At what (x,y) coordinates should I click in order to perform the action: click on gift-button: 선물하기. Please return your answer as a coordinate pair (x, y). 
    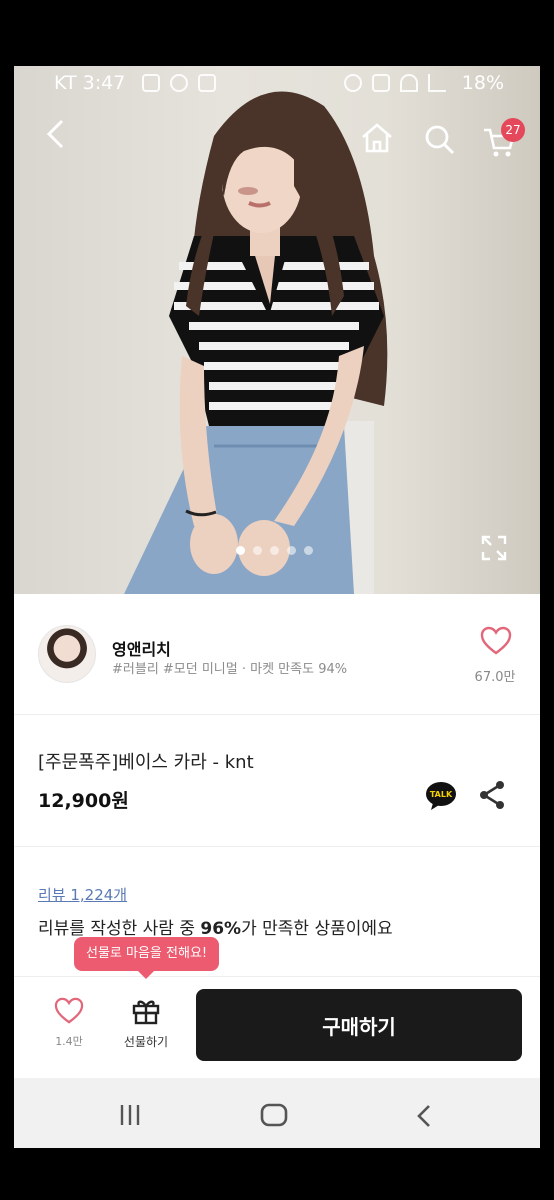
    Looking at the image, I should click on (146, 1023).